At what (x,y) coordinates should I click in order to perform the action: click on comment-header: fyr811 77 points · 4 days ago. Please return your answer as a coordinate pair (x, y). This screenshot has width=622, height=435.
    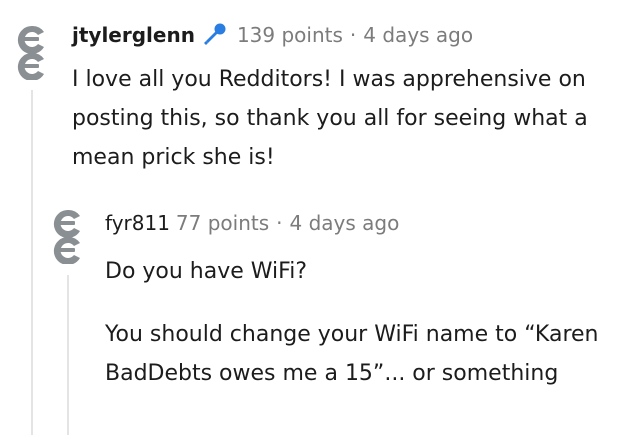
    Looking at the image, I should click on (252, 223).